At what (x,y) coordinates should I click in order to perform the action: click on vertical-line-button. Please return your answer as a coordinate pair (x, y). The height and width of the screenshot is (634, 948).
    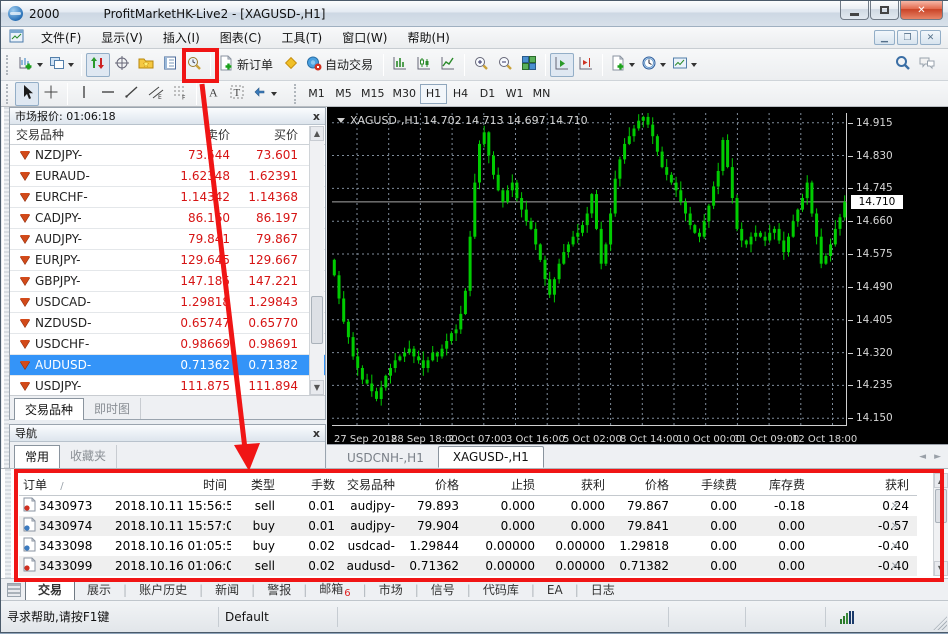
    Looking at the image, I should click on (84, 94).